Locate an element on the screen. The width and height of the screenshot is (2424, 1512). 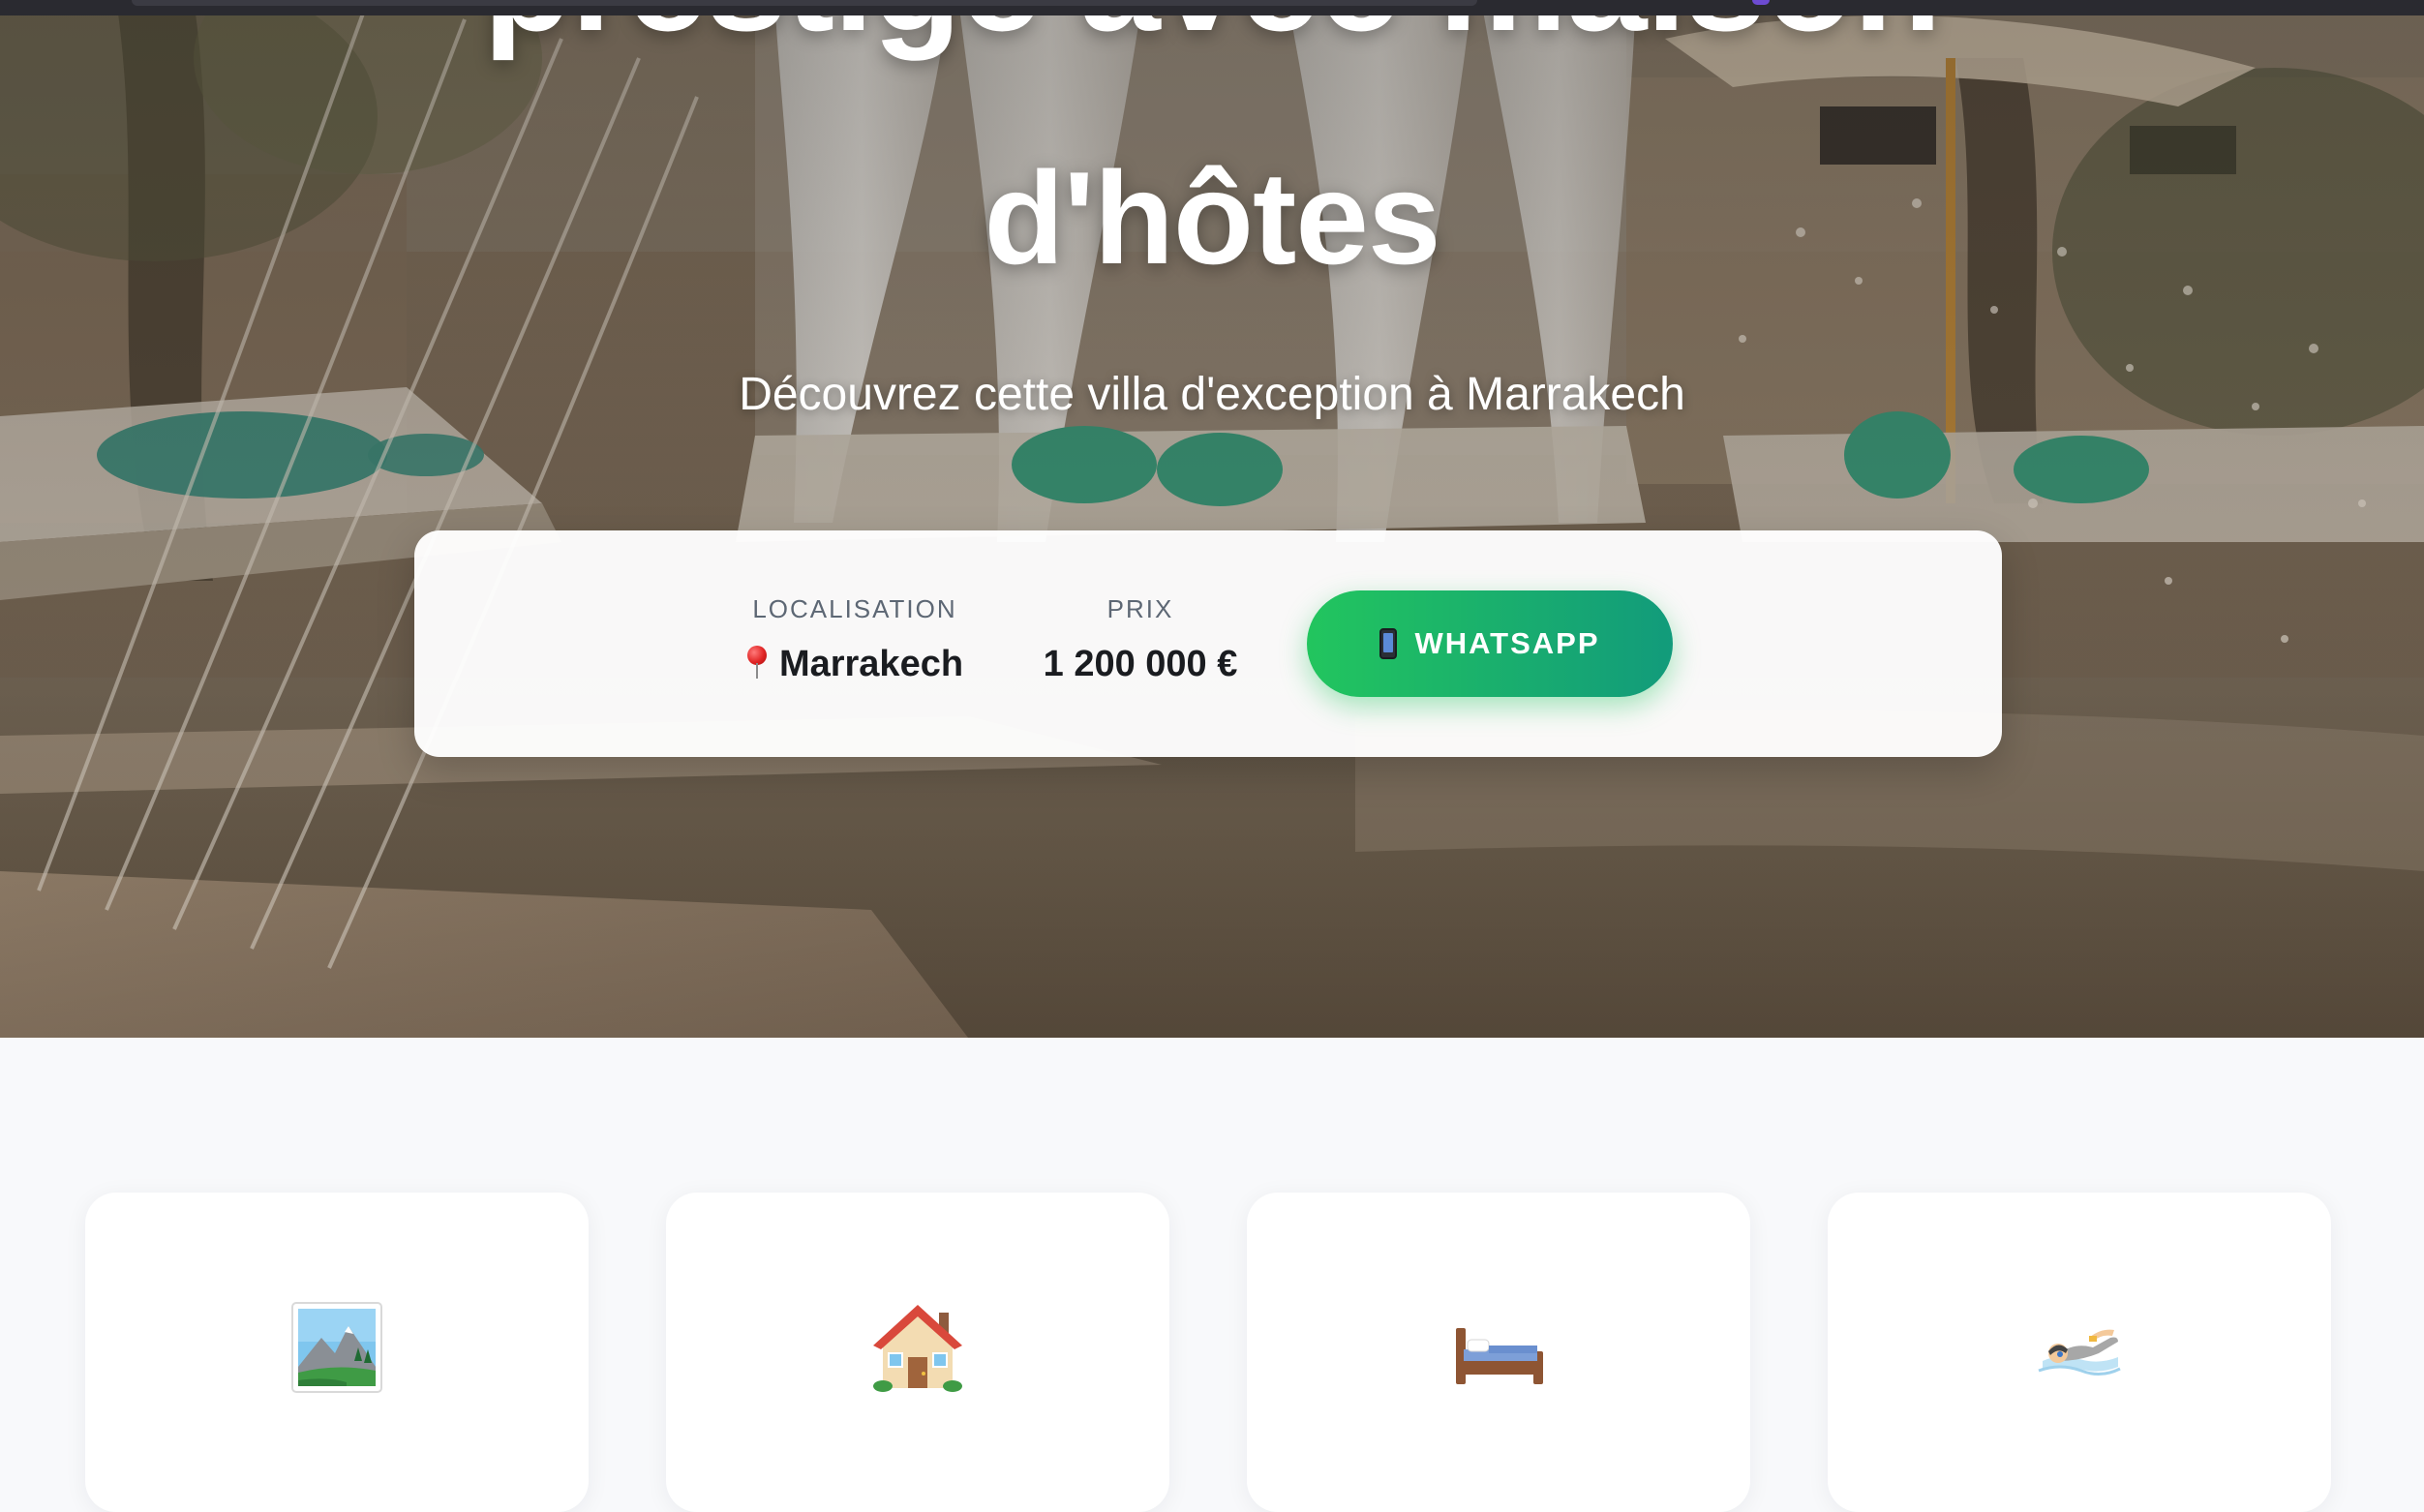
bed-icon is located at coordinates (1499, 1356).